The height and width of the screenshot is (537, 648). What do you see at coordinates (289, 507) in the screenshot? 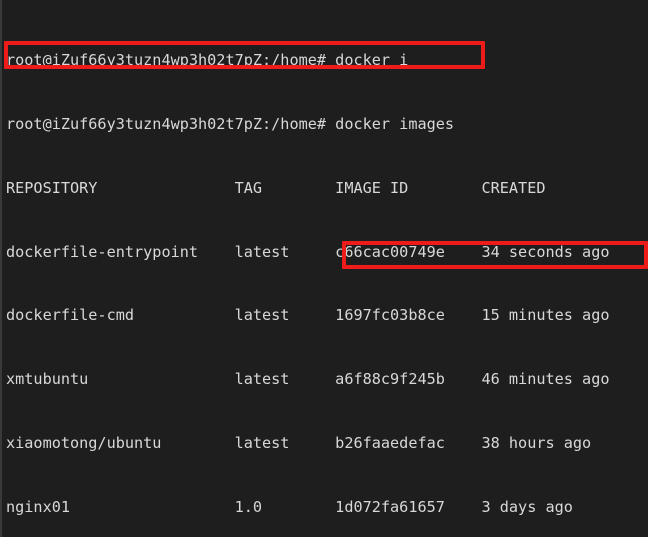
I see `images-table-row: nginx01 1.0 1d072fa61657 3 days ago` at bounding box center [289, 507].